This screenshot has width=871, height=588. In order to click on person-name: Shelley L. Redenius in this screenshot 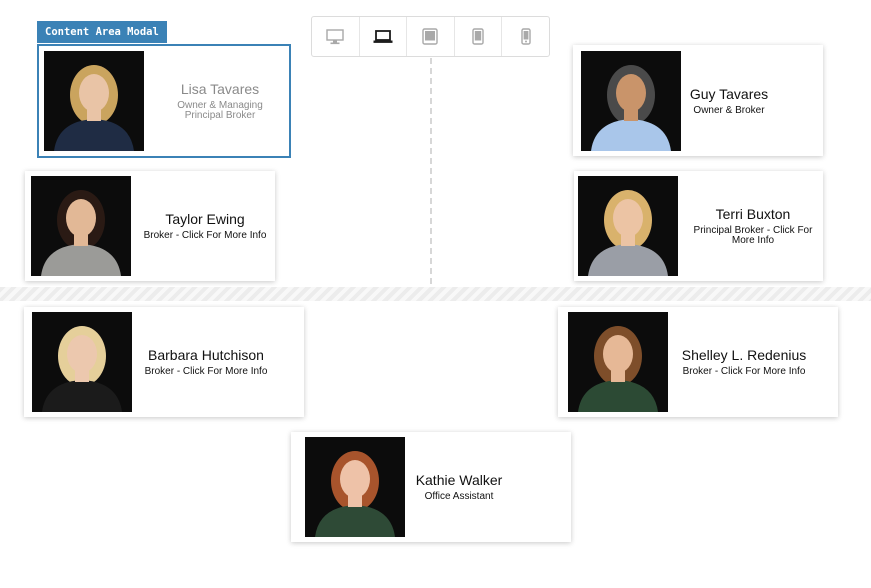, I will do `click(744, 355)`.